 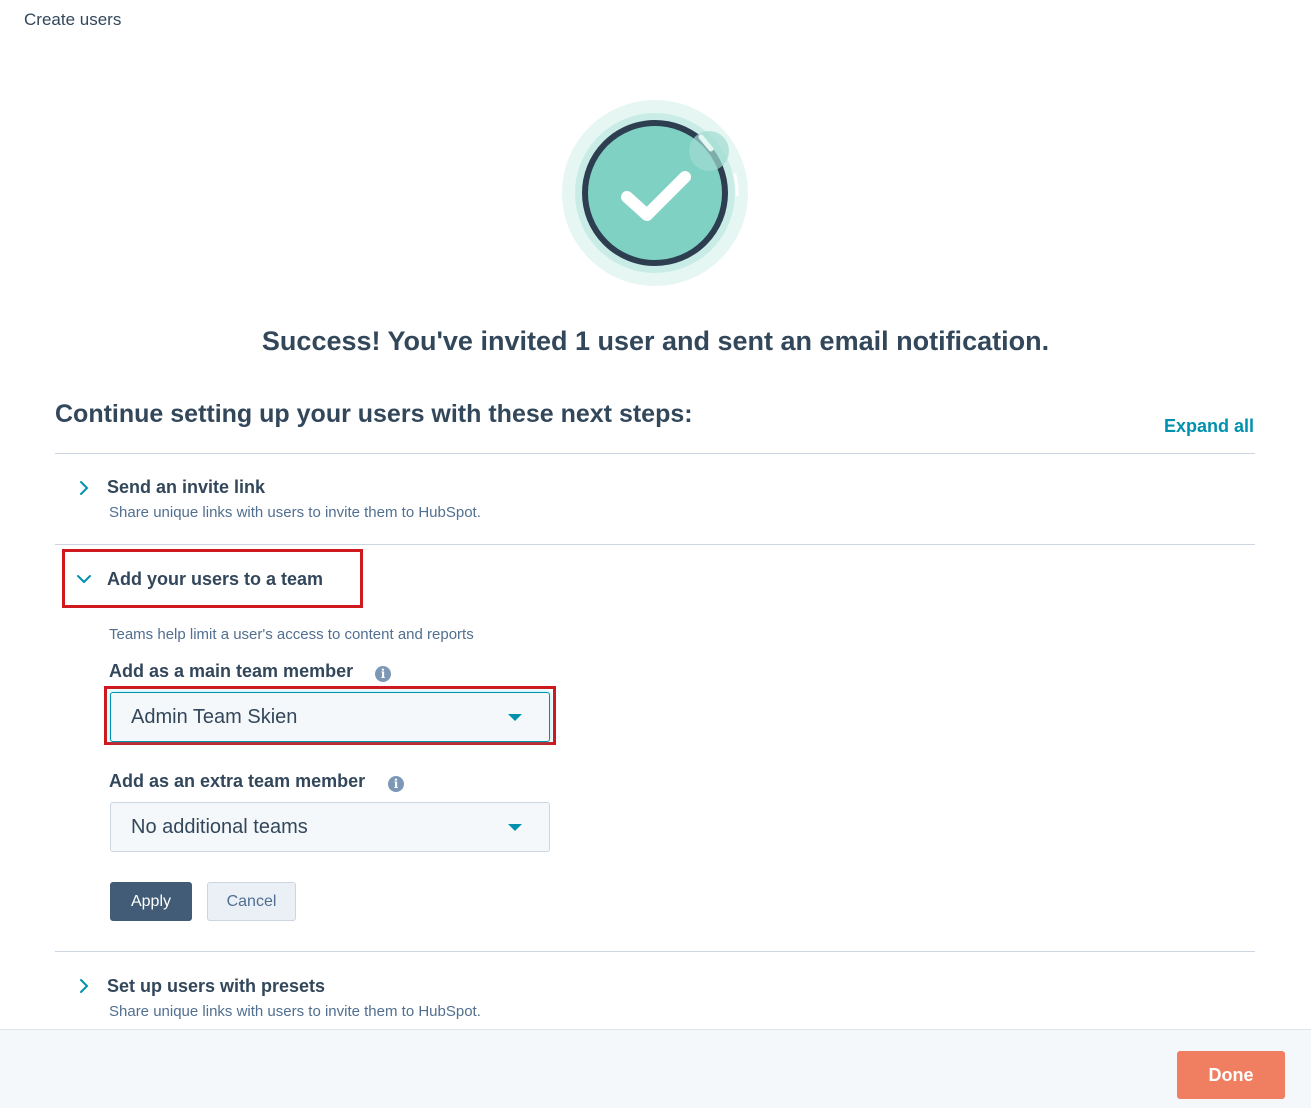 What do you see at coordinates (215, 579) in the screenshot?
I see `step-add-users-to-team: Add your users to a team` at bounding box center [215, 579].